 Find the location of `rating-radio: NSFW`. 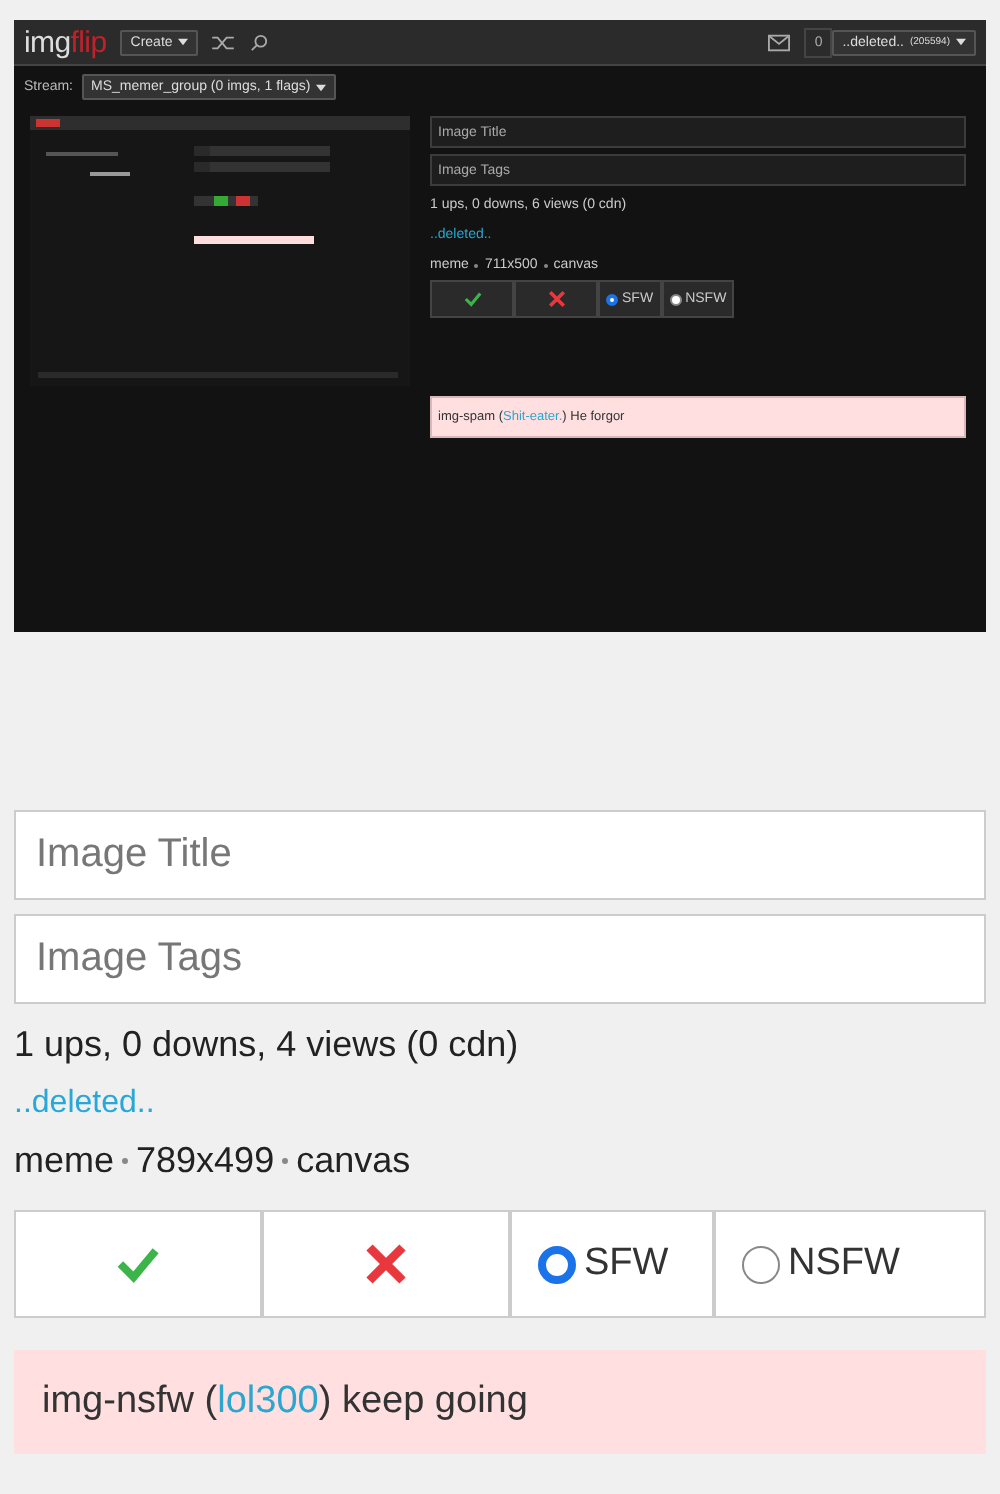

rating-radio: NSFW is located at coordinates (850, 1264).